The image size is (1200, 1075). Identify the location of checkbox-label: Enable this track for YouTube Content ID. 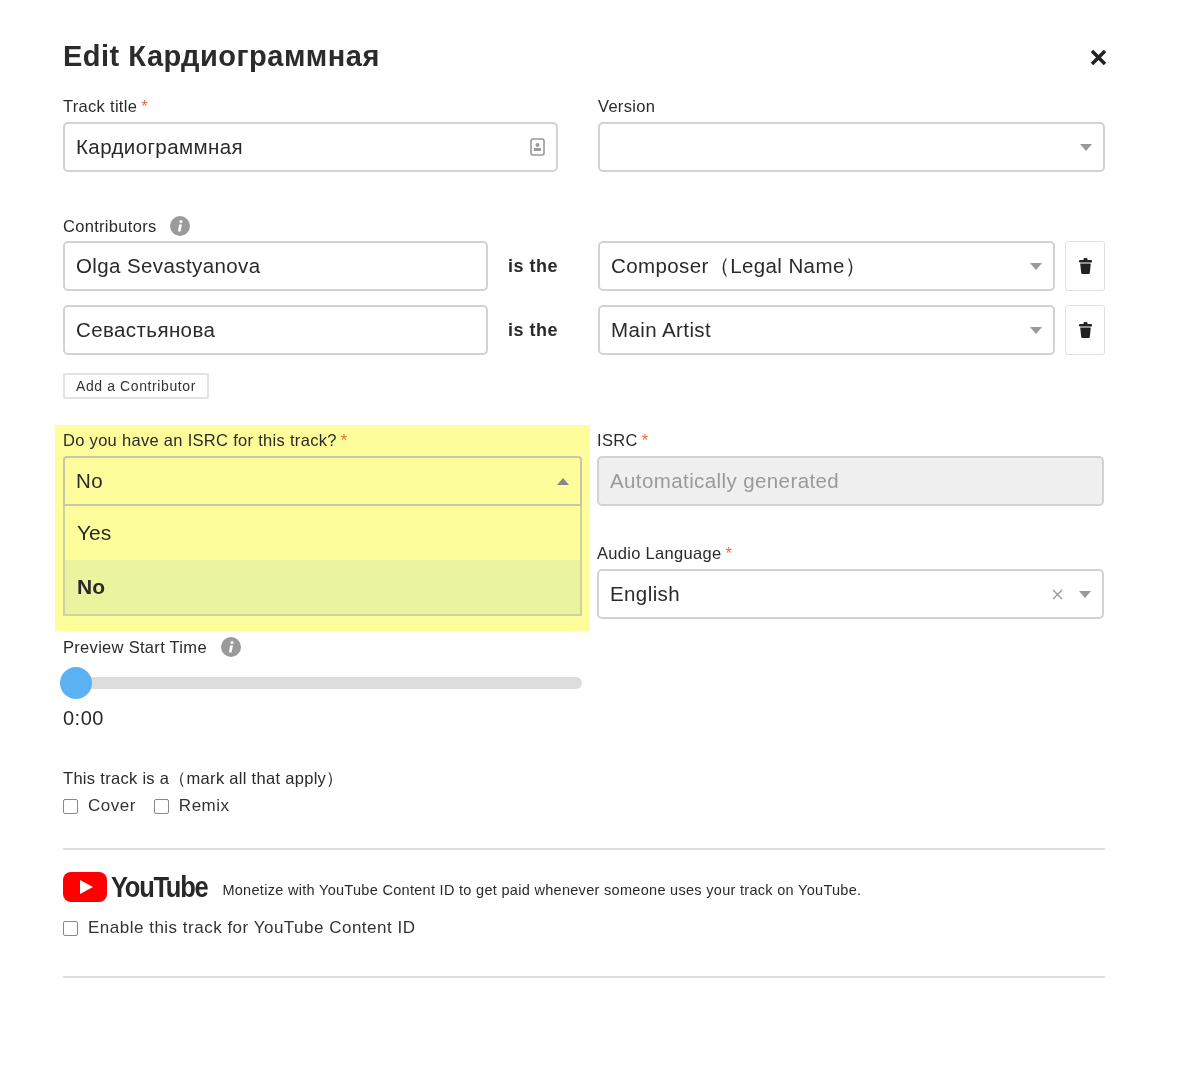
(252, 928).